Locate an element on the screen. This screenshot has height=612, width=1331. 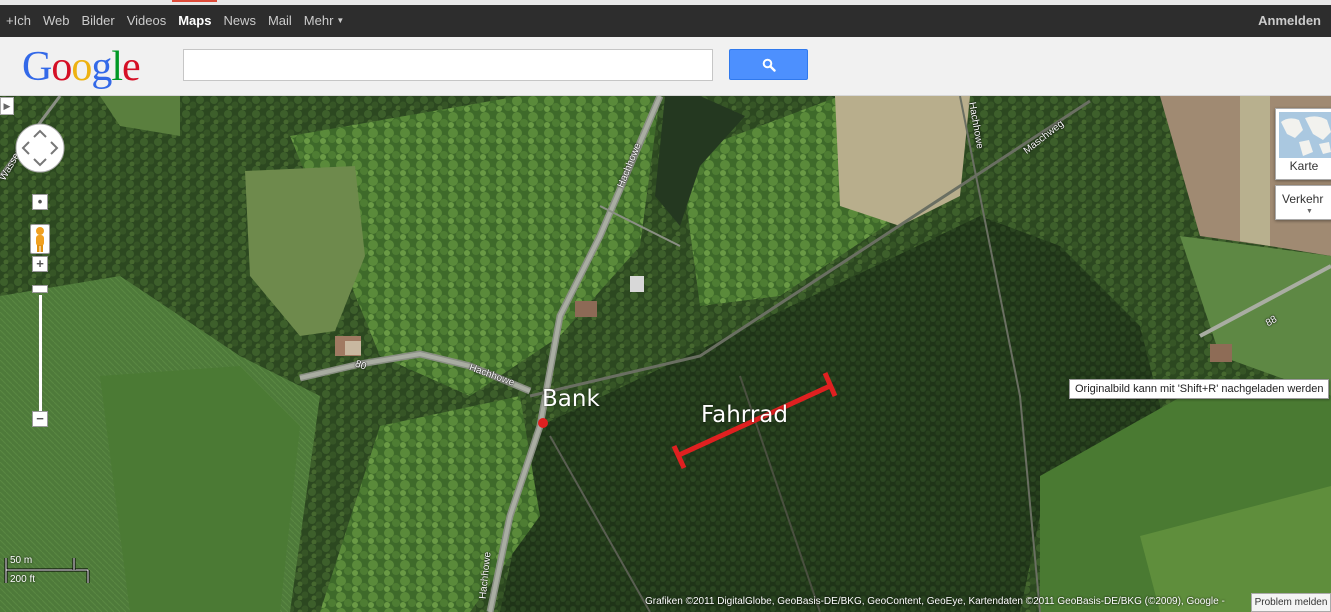
fahrrad-label: Fahrrad is located at coordinates (744, 415).